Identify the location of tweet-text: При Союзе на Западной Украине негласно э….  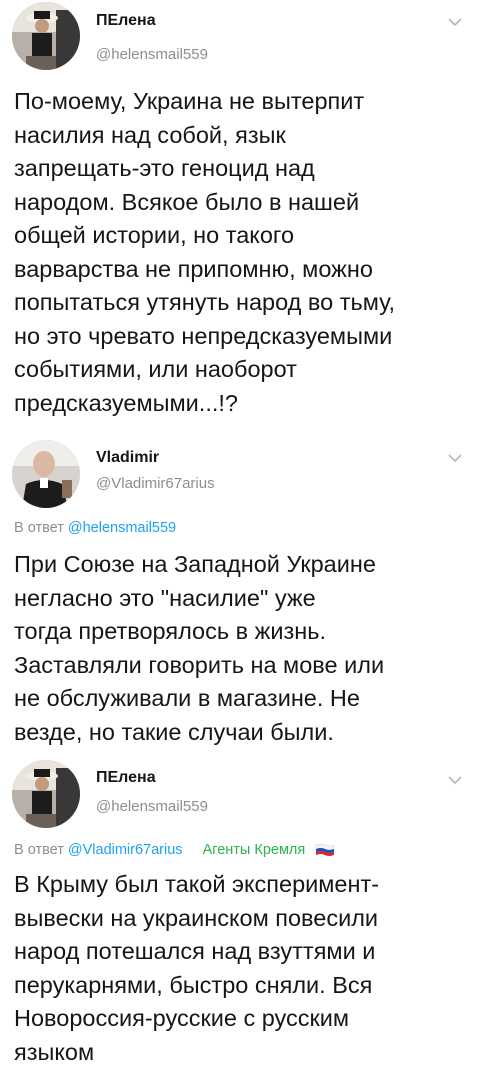
(199, 648).